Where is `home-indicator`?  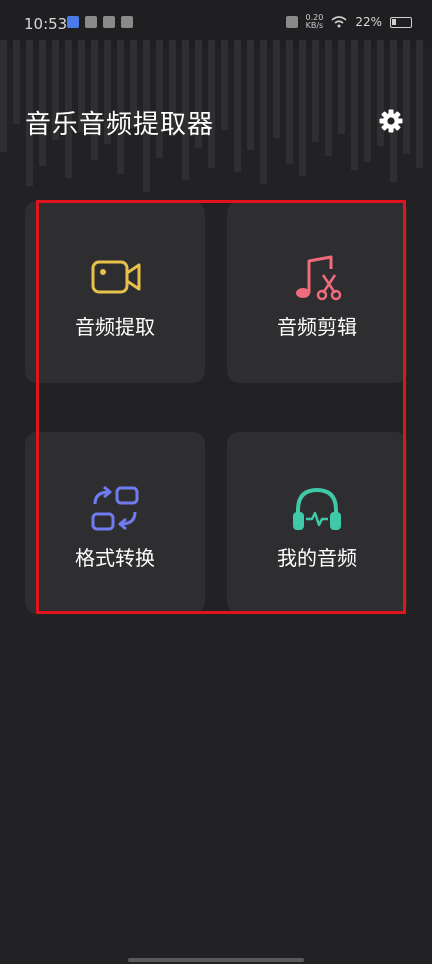 home-indicator is located at coordinates (216, 960).